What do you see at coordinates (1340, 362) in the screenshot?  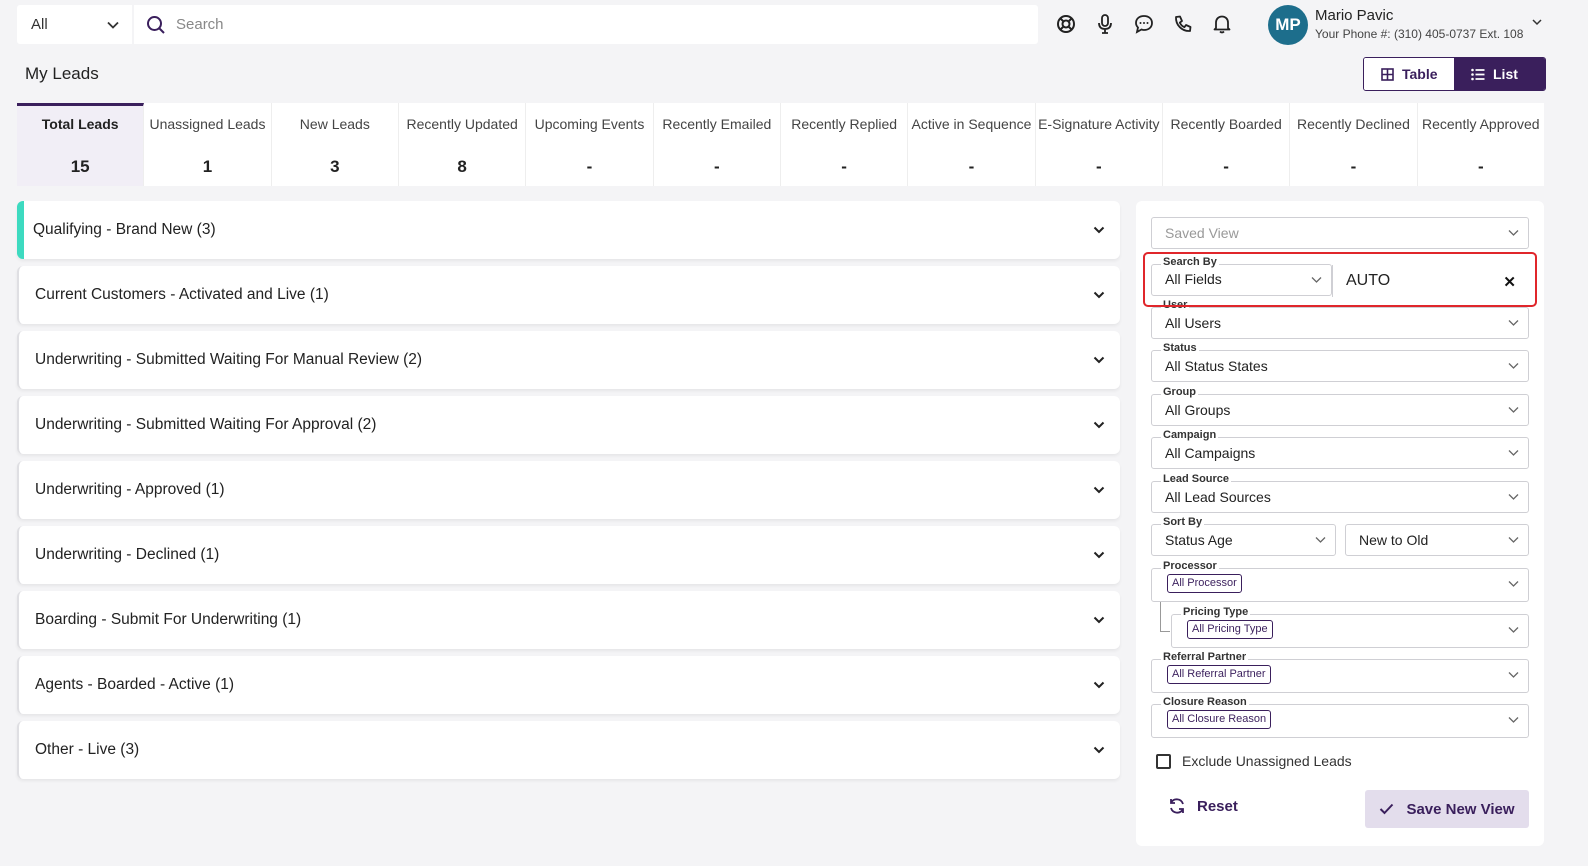 I see `status-select: Status All Status States` at bounding box center [1340, 362].